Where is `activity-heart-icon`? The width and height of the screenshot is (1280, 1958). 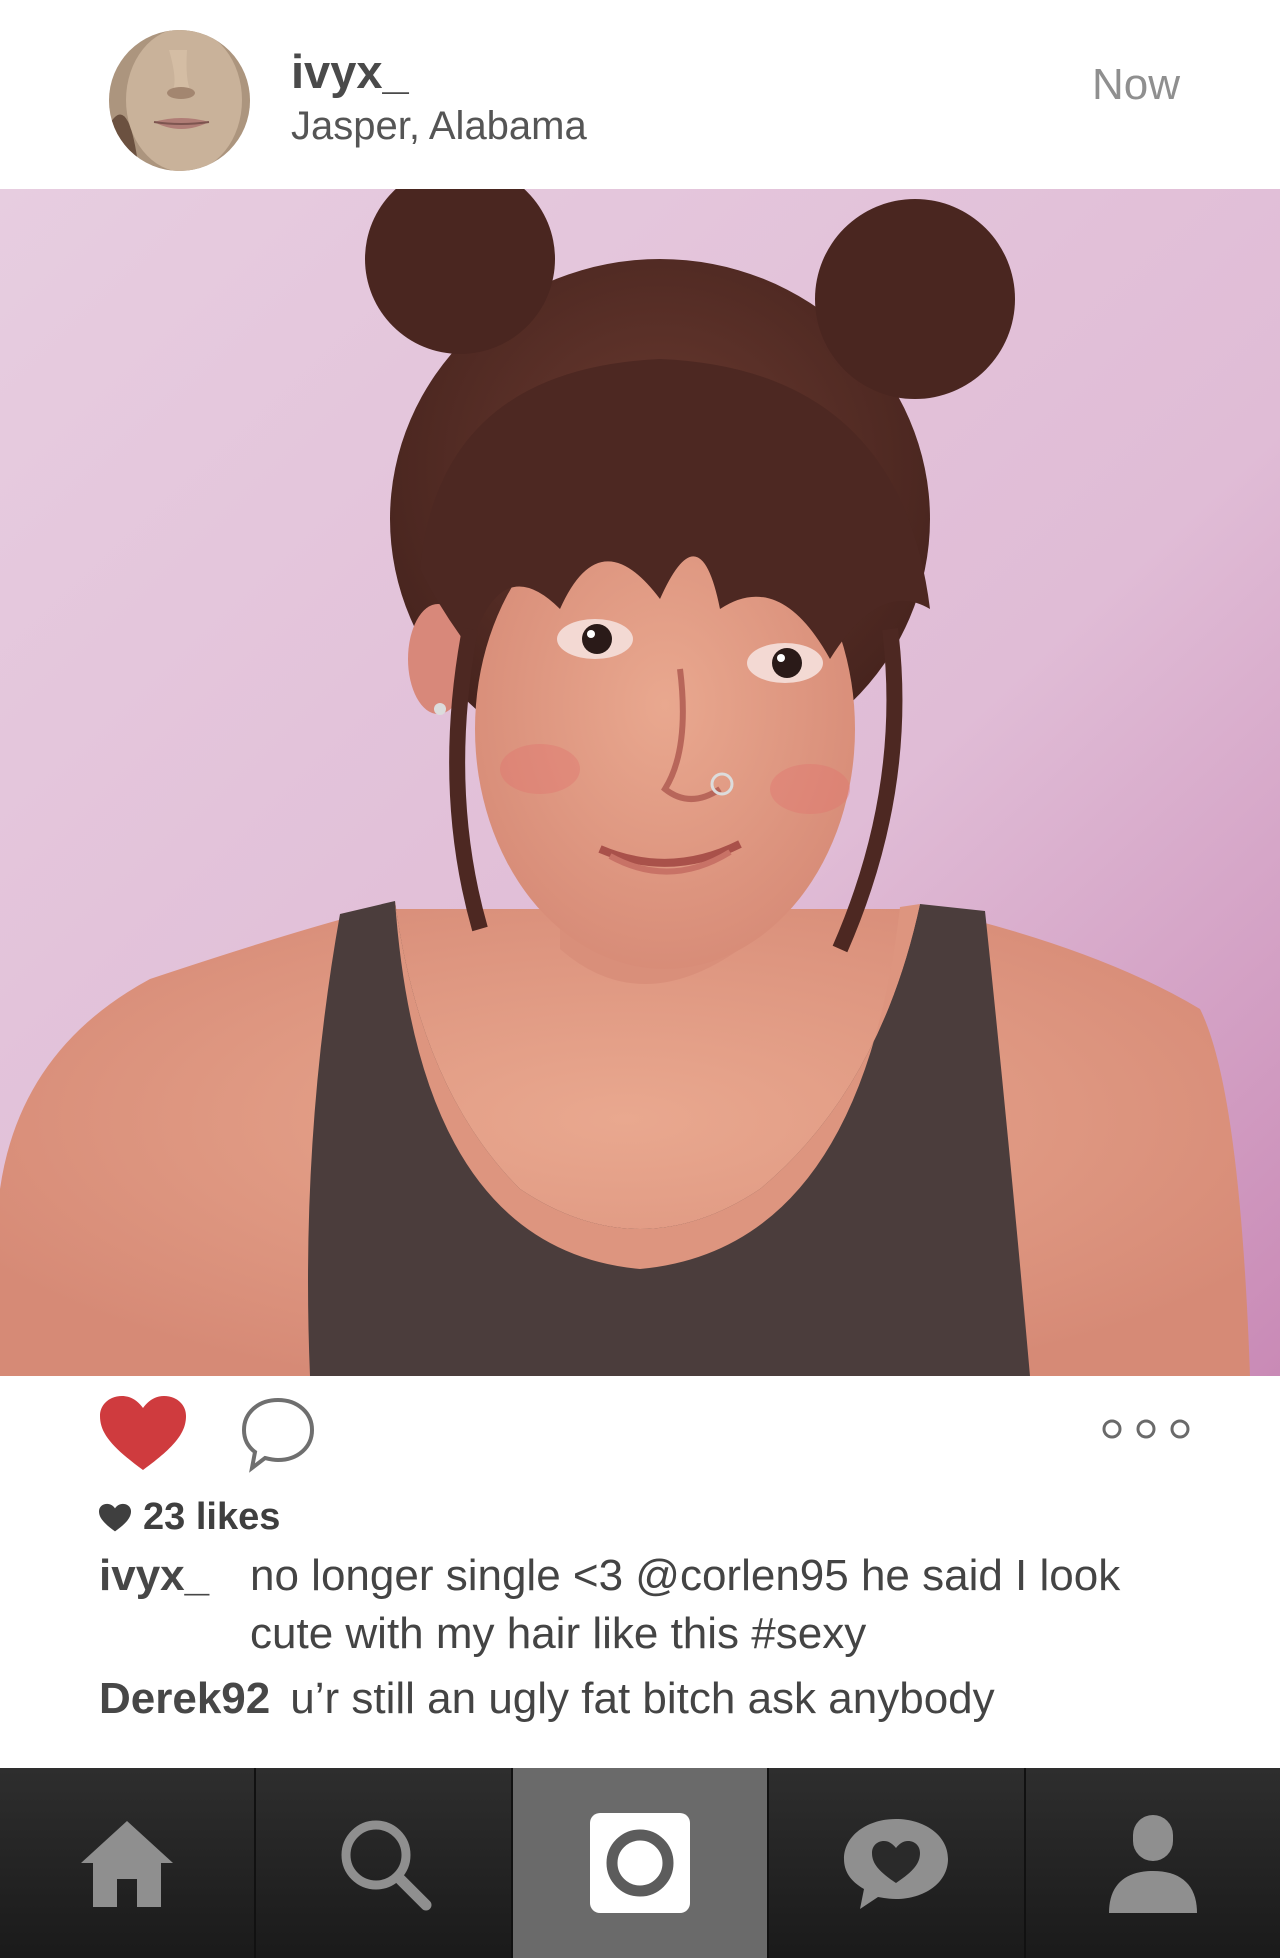 activity-heart-icon is located at coordinates (896, 1864).